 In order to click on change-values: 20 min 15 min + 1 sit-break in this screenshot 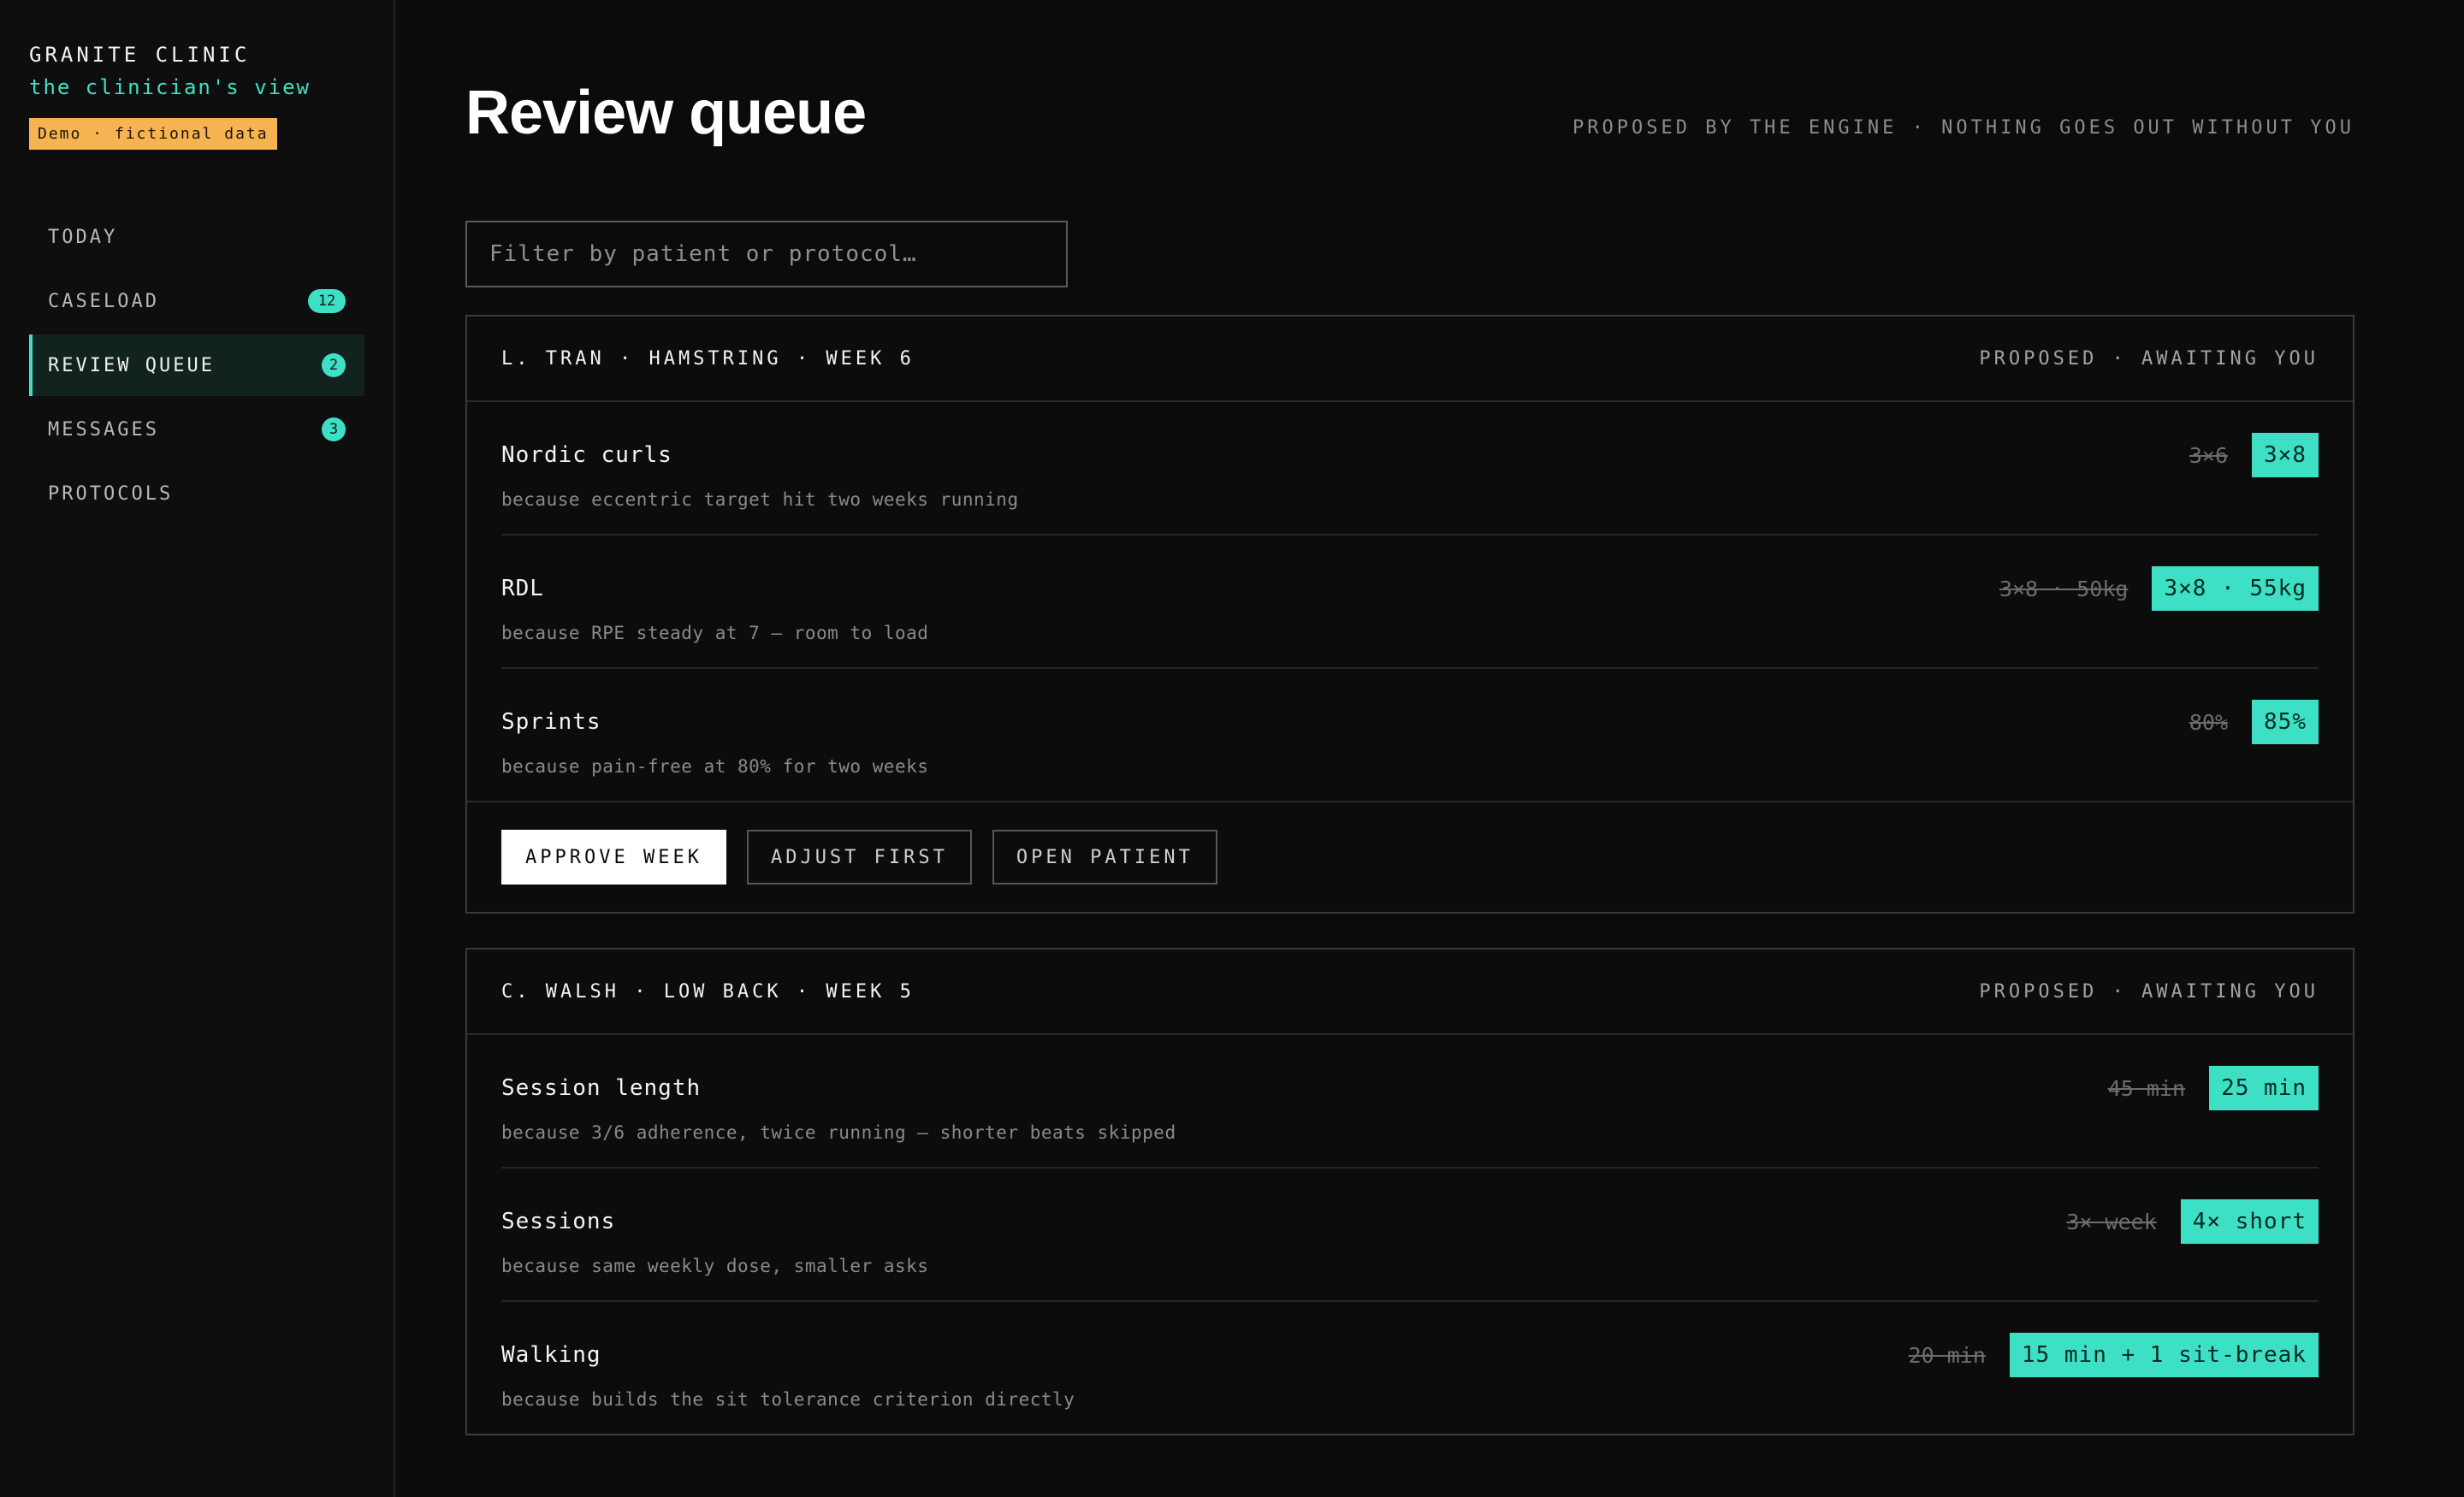, I will do `click(2114, 1355)`.